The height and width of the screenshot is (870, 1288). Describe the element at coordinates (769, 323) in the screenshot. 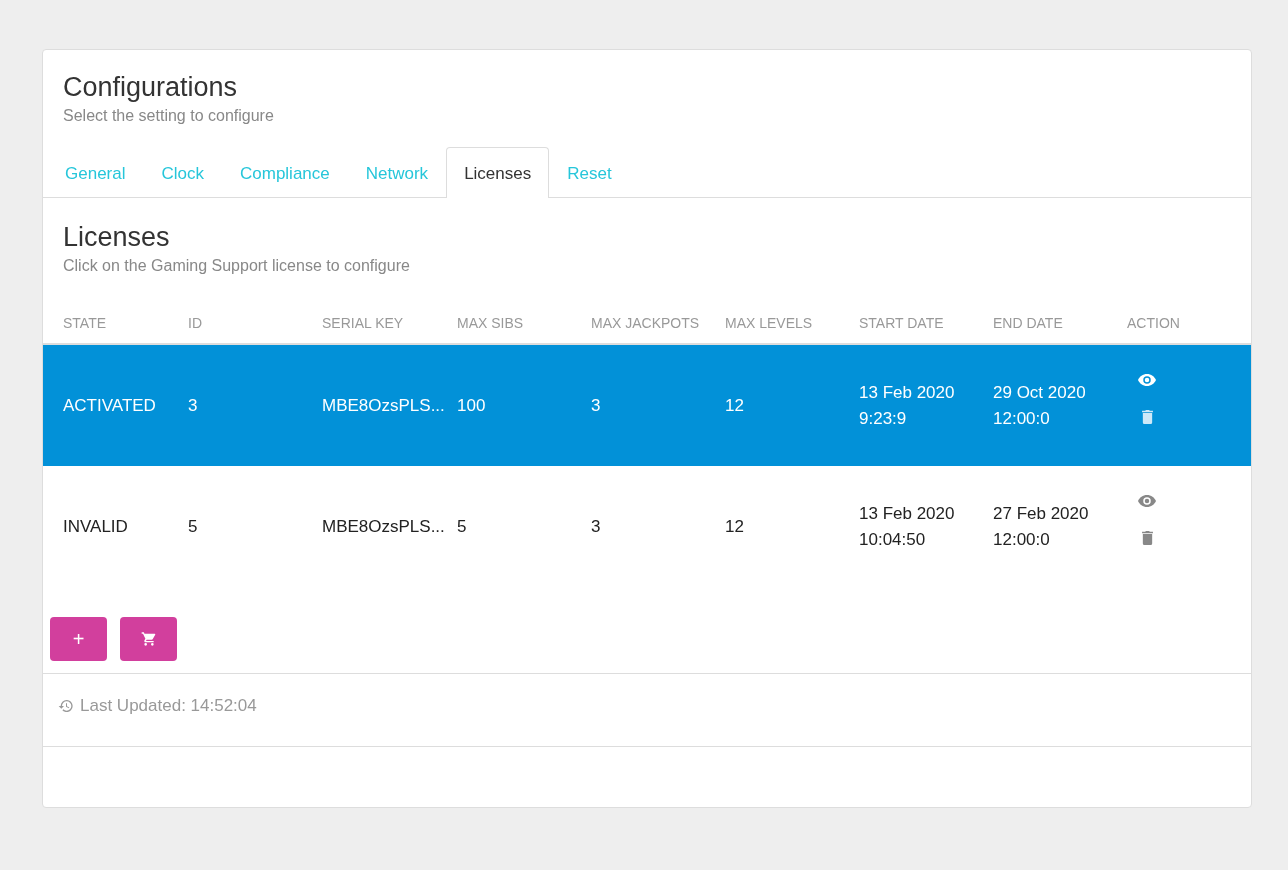

I see `column-header: MAX LEVELS` at that location.